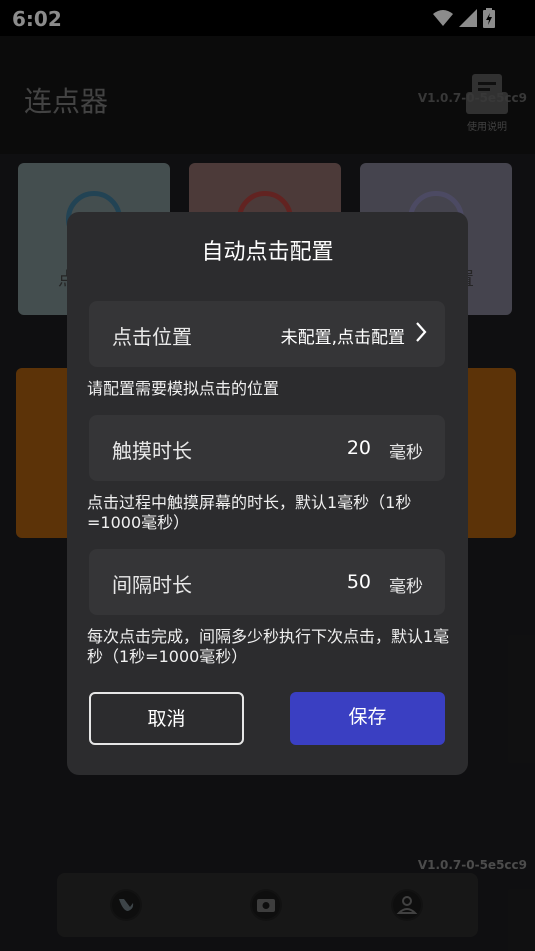  I want to click on touch-duration-input: 20, so click(359, 448).